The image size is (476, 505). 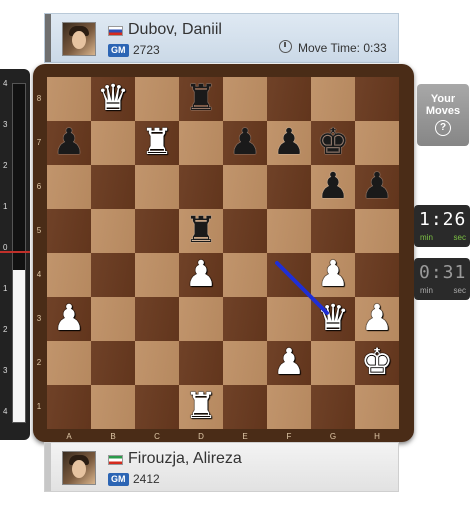 I want to click on black-king-piece: ♚, so click(x=333, y=143).